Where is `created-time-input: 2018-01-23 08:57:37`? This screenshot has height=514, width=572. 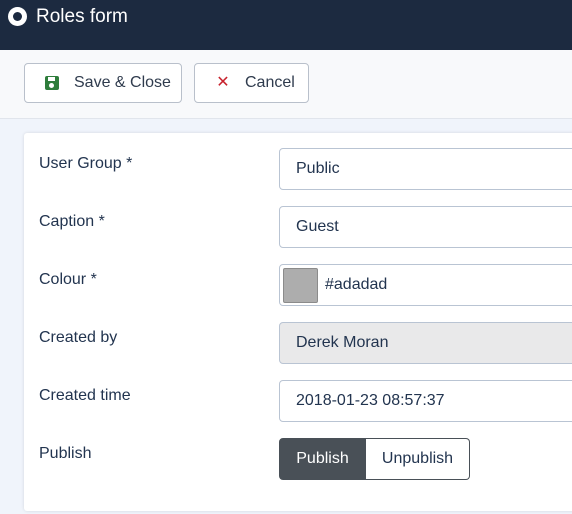 created-time-input: 2018-01-23 08:57:37 is located at coordinates (425, 401).